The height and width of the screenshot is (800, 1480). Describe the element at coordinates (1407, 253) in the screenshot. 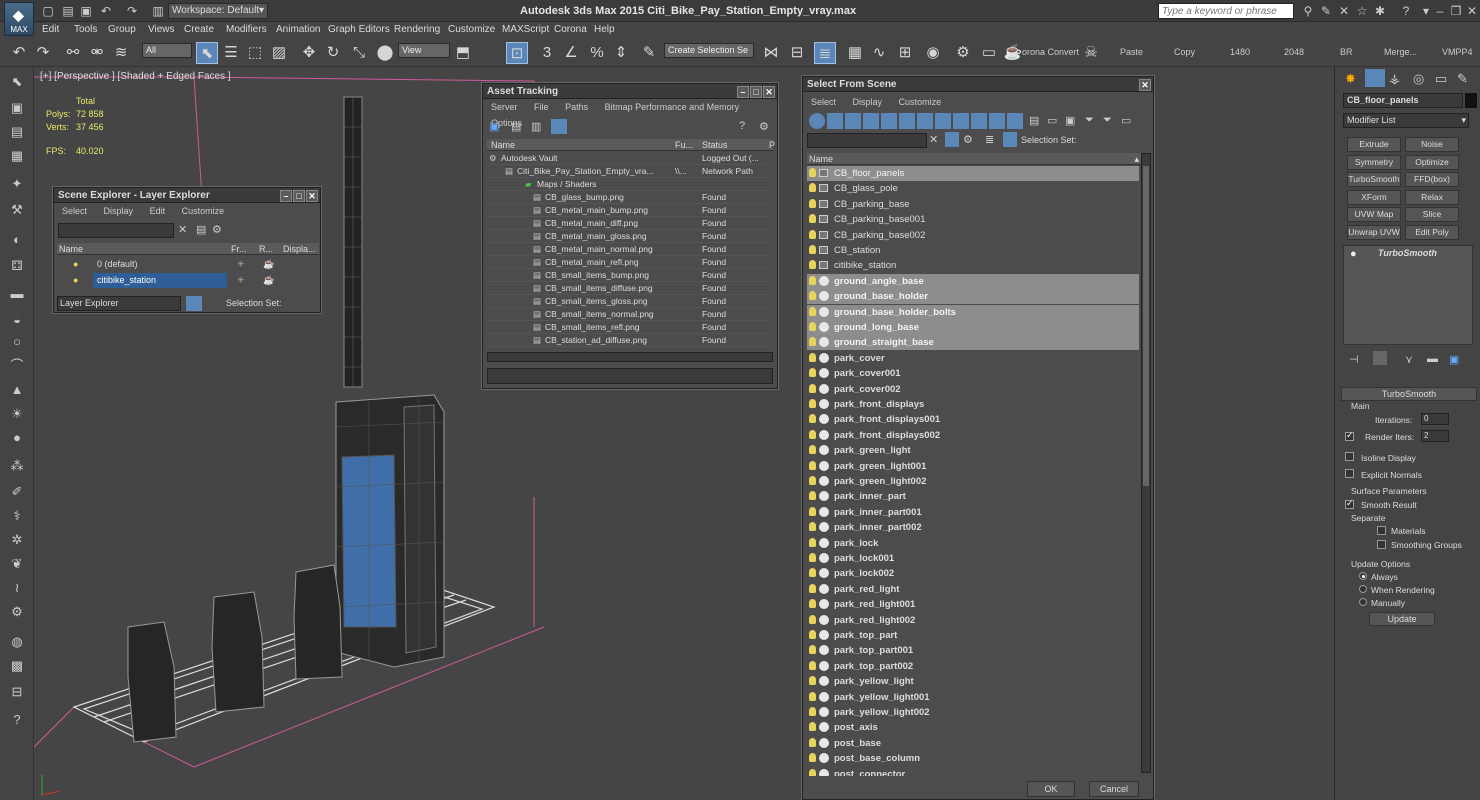

I see `stack-item-turbosmooth: TurboSmooth` at that location.